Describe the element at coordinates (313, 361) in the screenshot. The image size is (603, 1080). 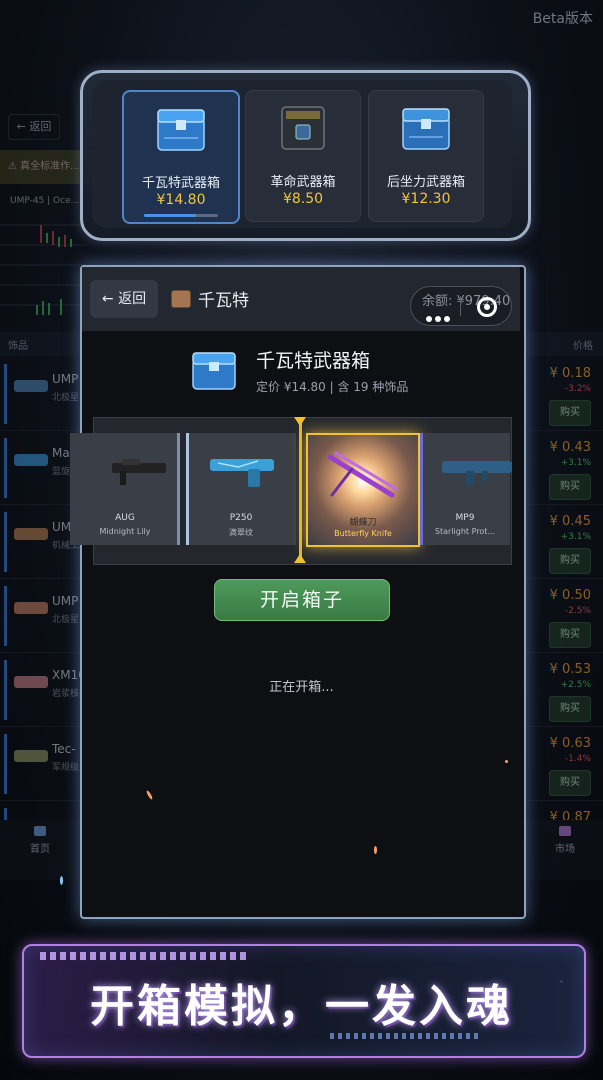
I see `case-title: 千瓦特武器箱` at that location.